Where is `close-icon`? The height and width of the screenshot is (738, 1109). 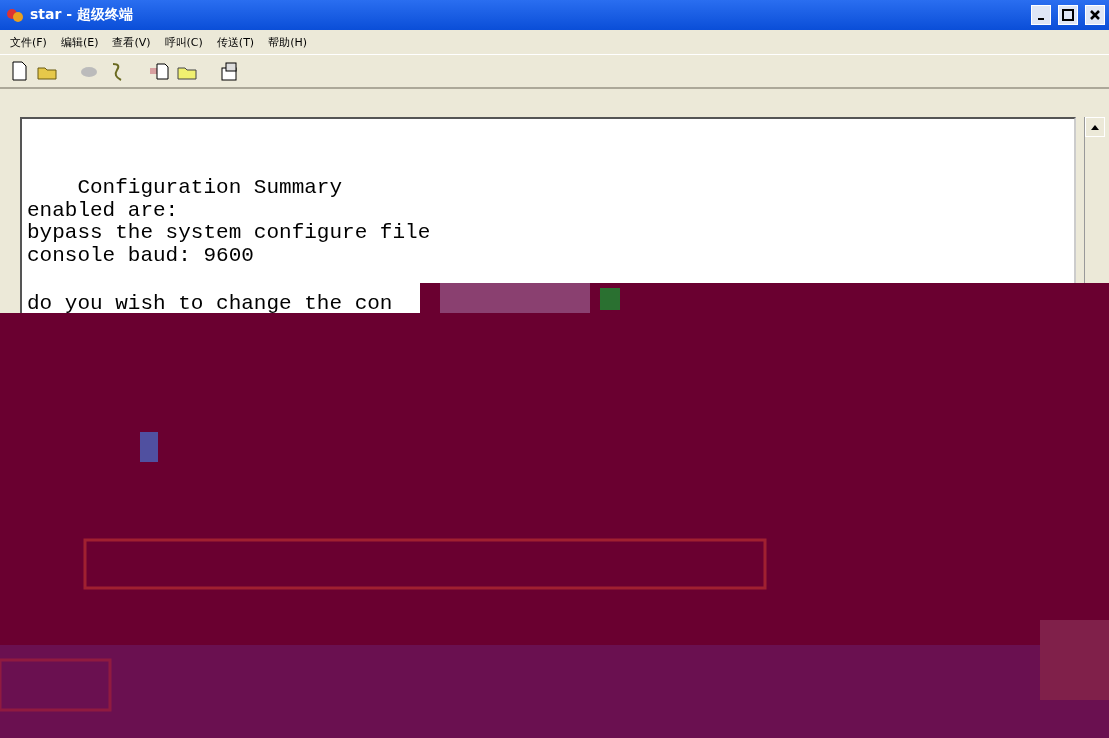
close-icon is located at coordinates (1095, 15).